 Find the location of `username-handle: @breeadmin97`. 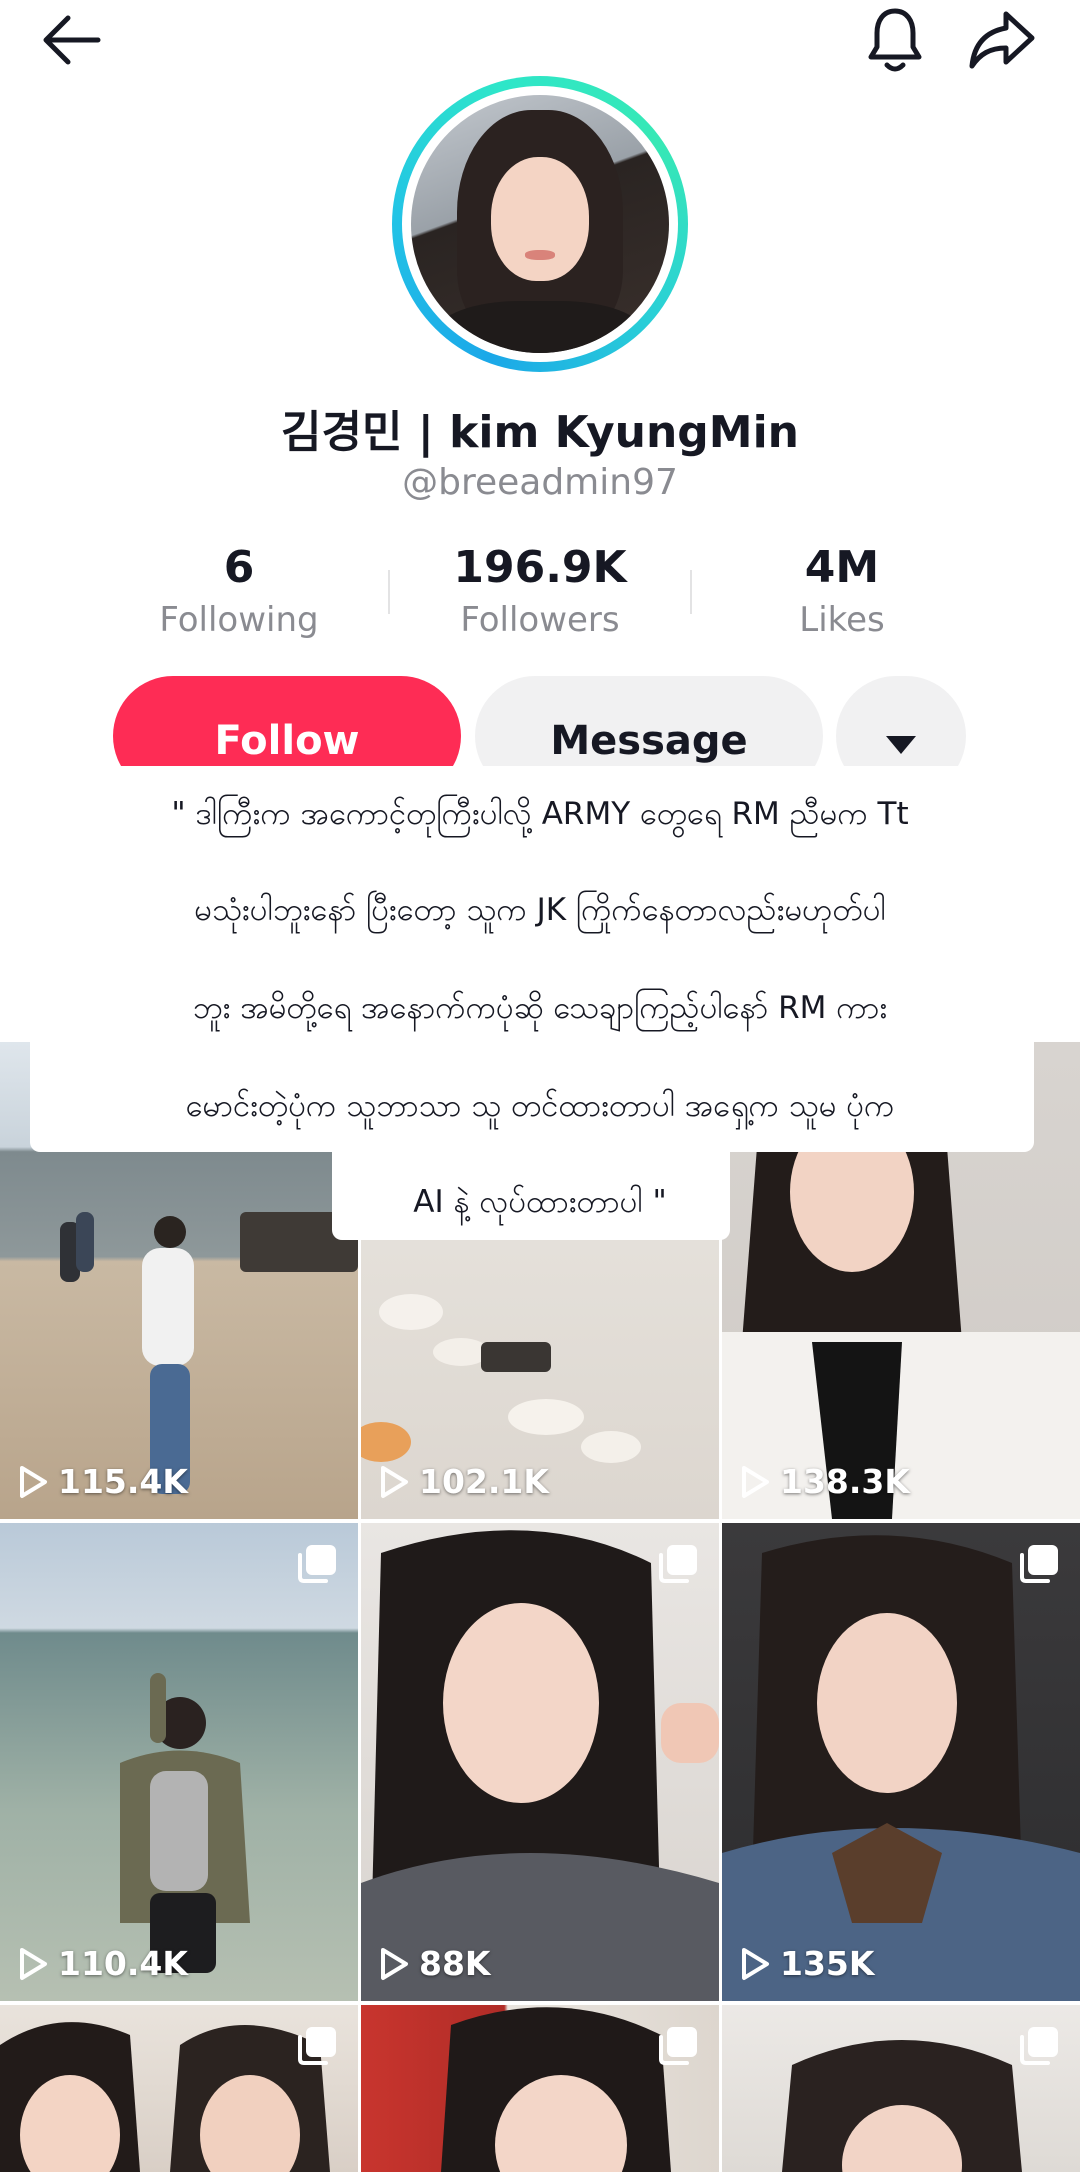

username-handle: @breeadmin97 is located at coordinates (540, 482).